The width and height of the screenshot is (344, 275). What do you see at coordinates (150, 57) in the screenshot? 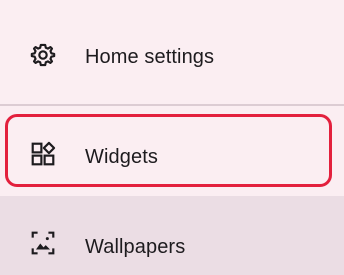
I see `menu-item-label: Home settings` at bounding box center [150, 57].